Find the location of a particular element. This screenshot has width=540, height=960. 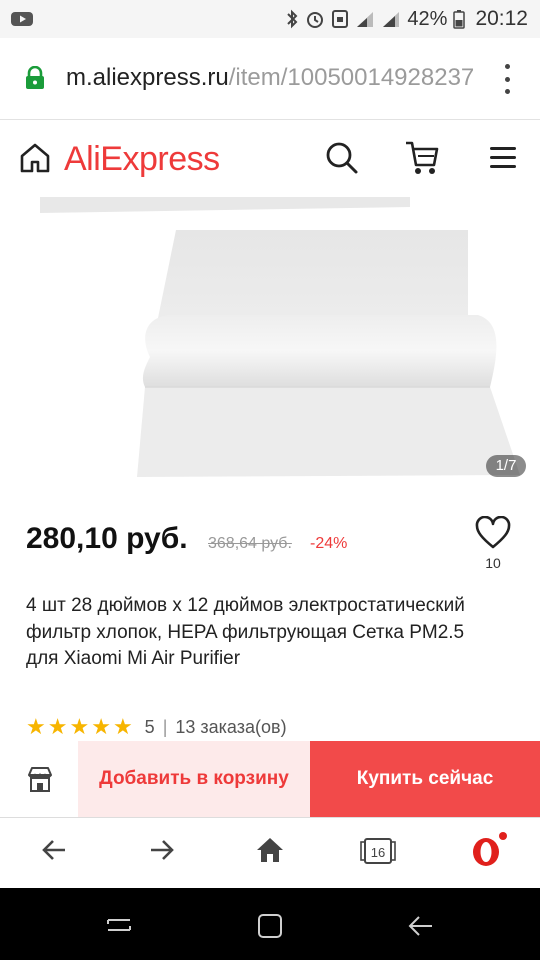

tabs-count: 16 is located at coordinates (378, 852).